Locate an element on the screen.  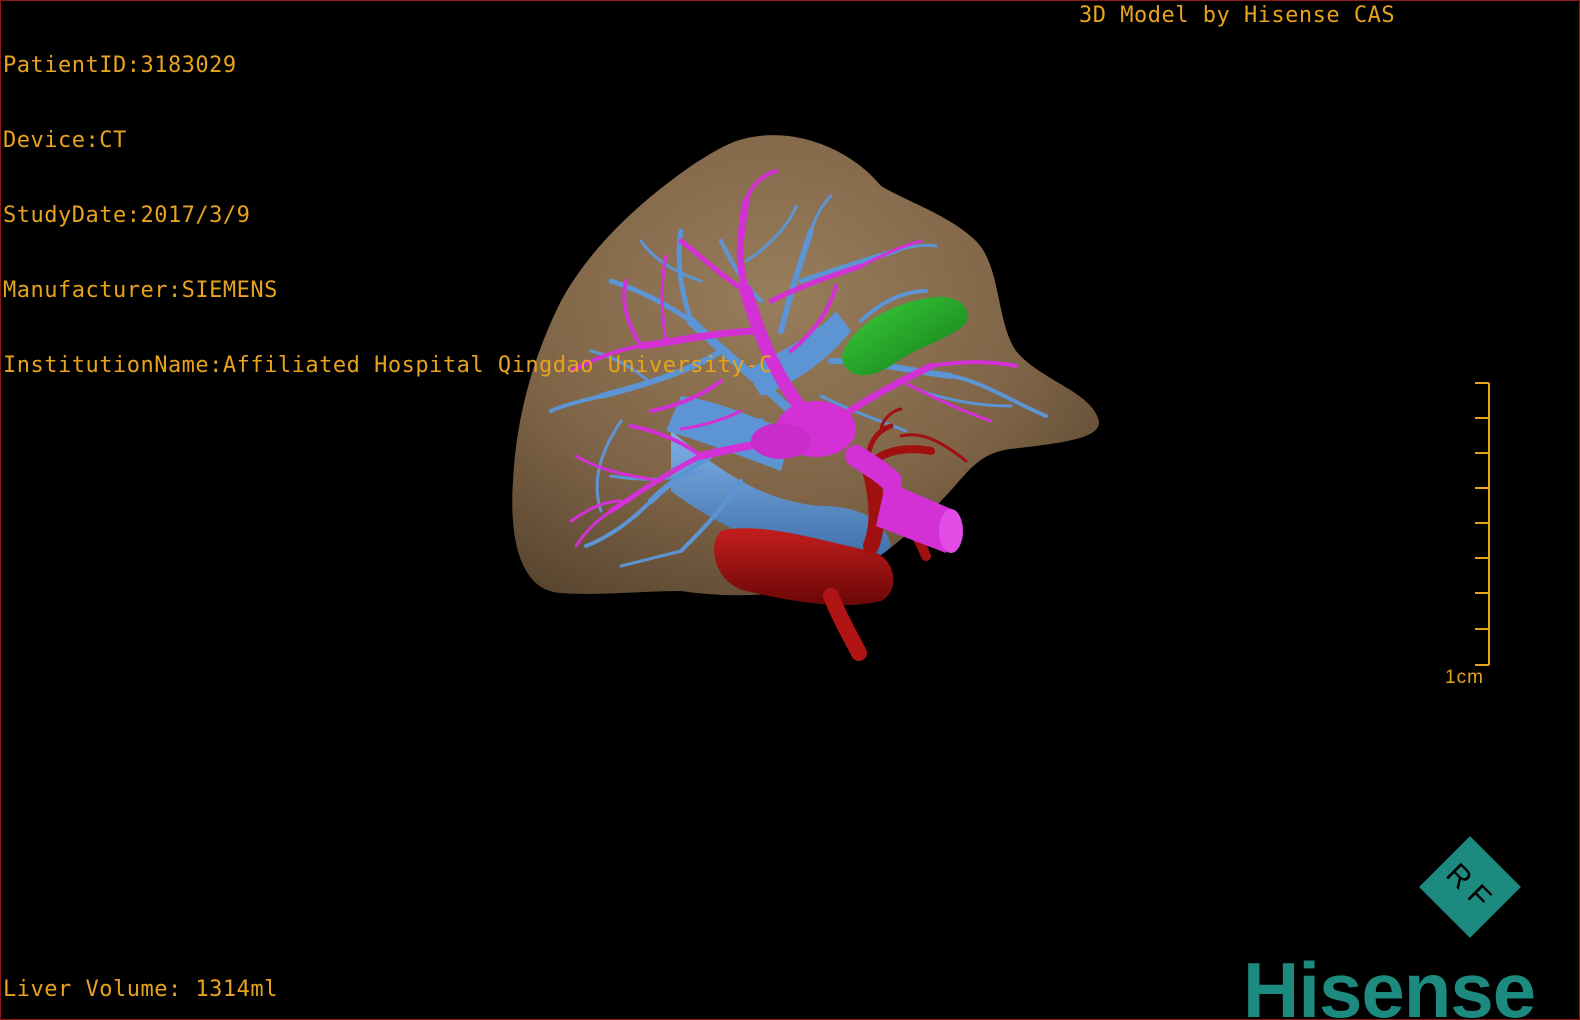
study-date-text: StudyDate:2017/3/9 is located at coordinates (127, 215).